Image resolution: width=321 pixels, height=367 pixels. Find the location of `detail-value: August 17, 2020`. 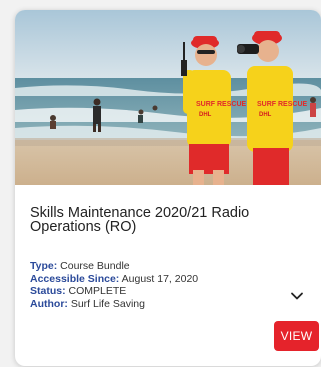

detail-value: August 17, 2020 is located at coordinates (160, 278).